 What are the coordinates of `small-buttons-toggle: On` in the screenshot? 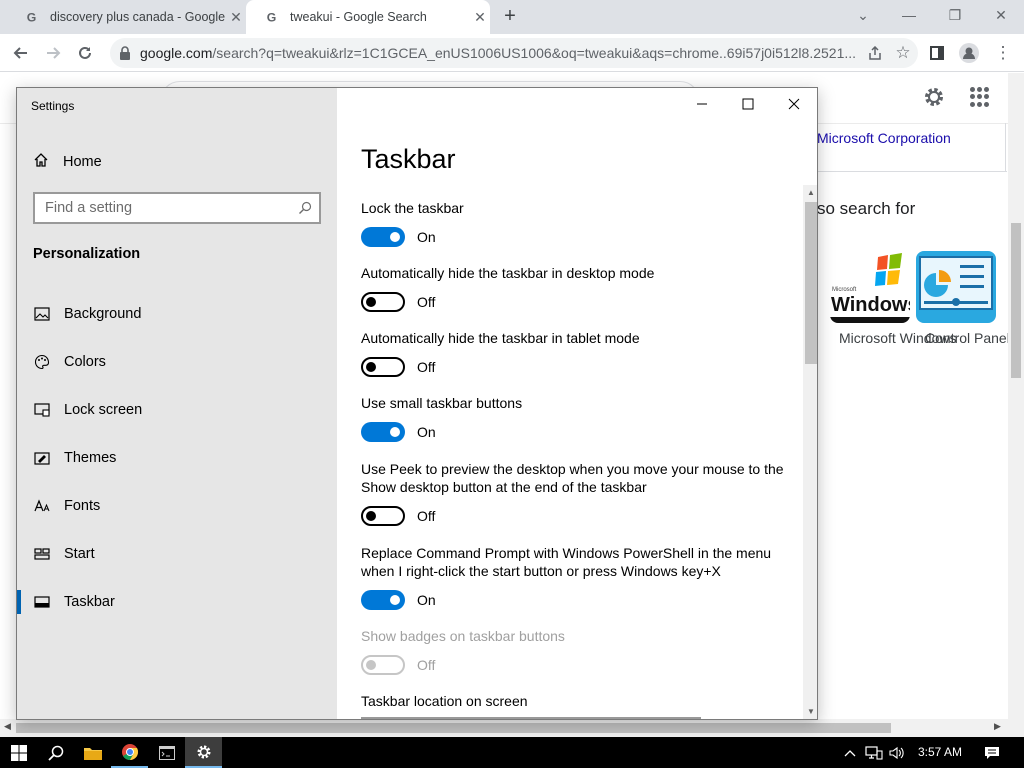 It's located at (398, 432).